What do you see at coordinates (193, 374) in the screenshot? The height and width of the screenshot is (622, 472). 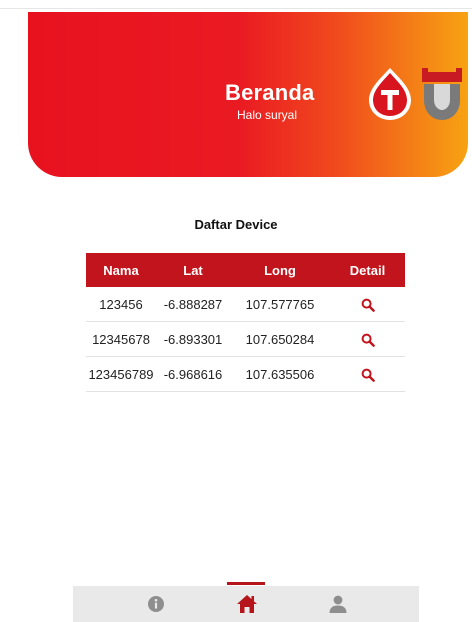 I see `cell-lat: -6.968616` at bounding box center [193, 374].